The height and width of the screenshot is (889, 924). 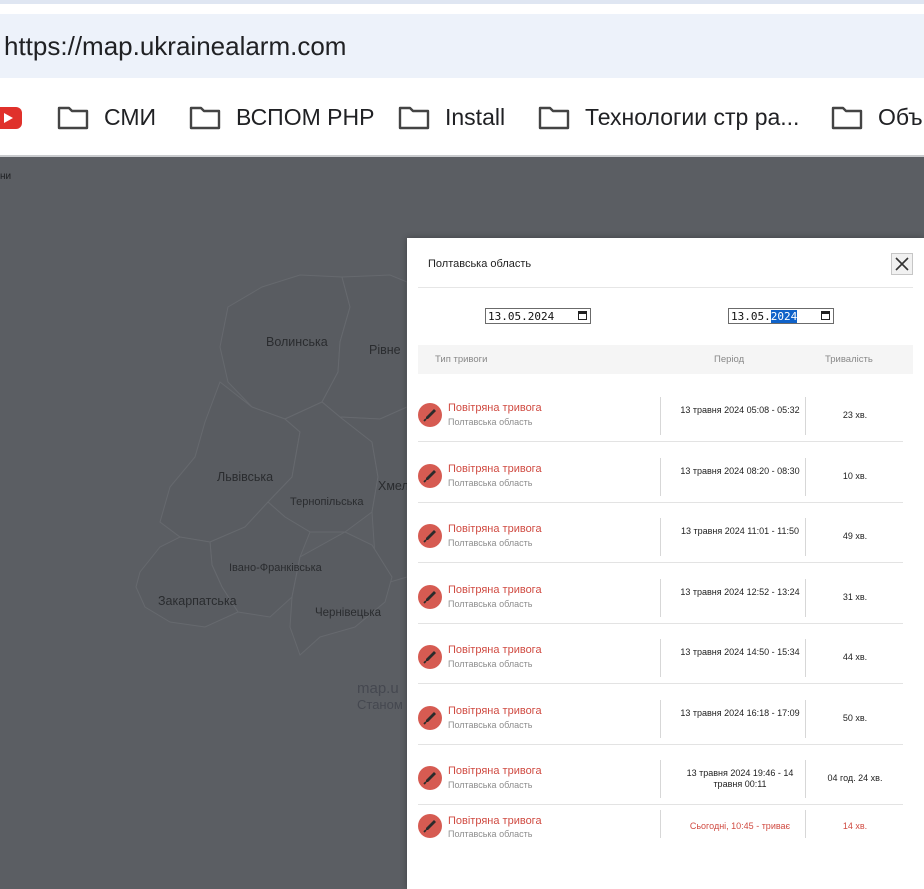 I want to click on date-from-month: 05, so click(x=514, y=316).